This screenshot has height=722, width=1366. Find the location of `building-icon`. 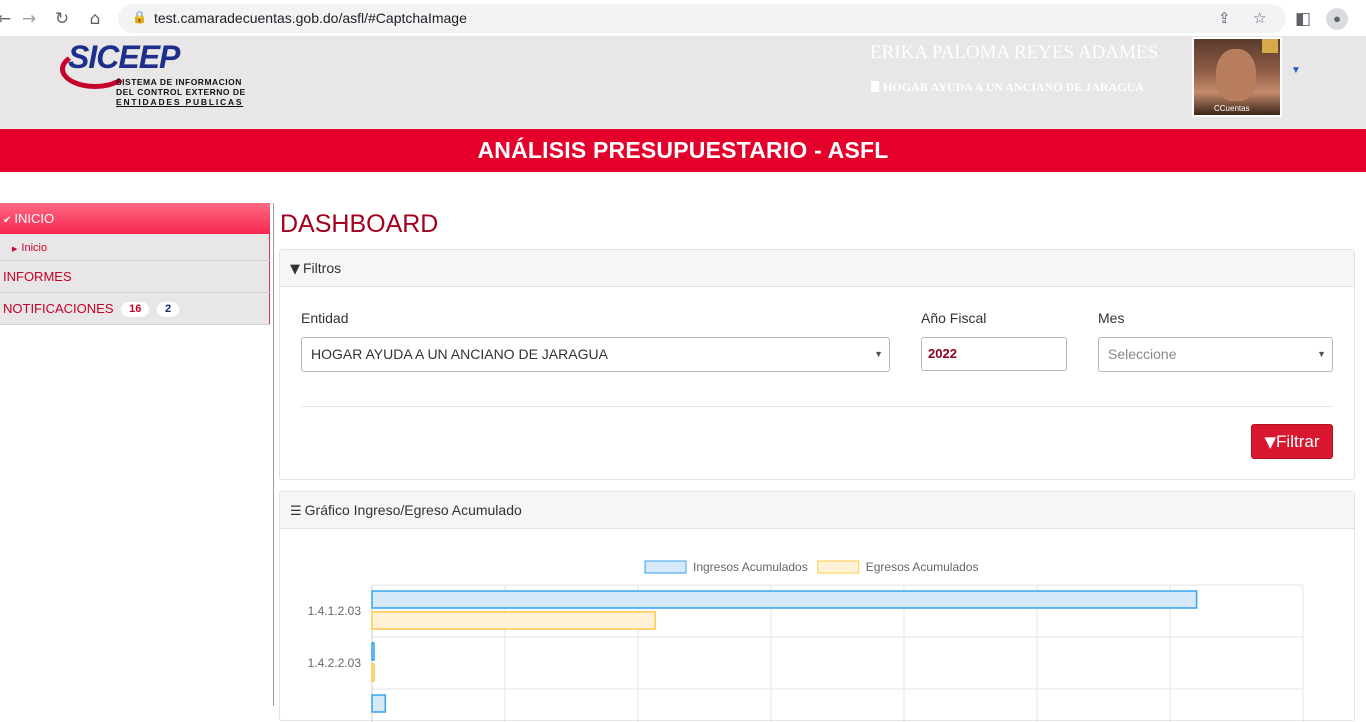

building-icon is located at coordinates (875, 86).